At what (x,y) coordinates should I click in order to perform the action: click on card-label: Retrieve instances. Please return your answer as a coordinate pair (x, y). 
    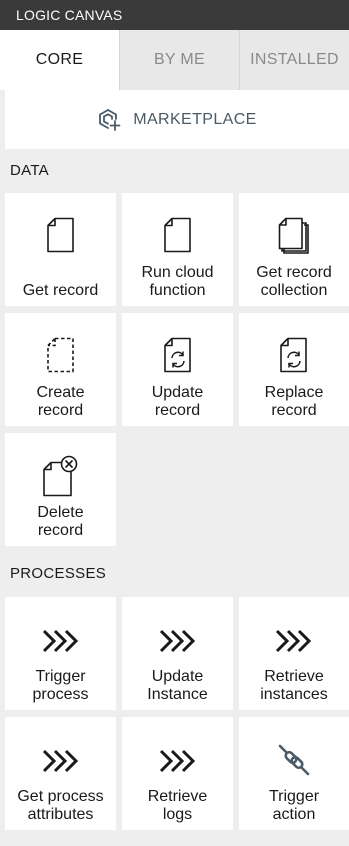
    Looking at the image, I should click on (294, 685).